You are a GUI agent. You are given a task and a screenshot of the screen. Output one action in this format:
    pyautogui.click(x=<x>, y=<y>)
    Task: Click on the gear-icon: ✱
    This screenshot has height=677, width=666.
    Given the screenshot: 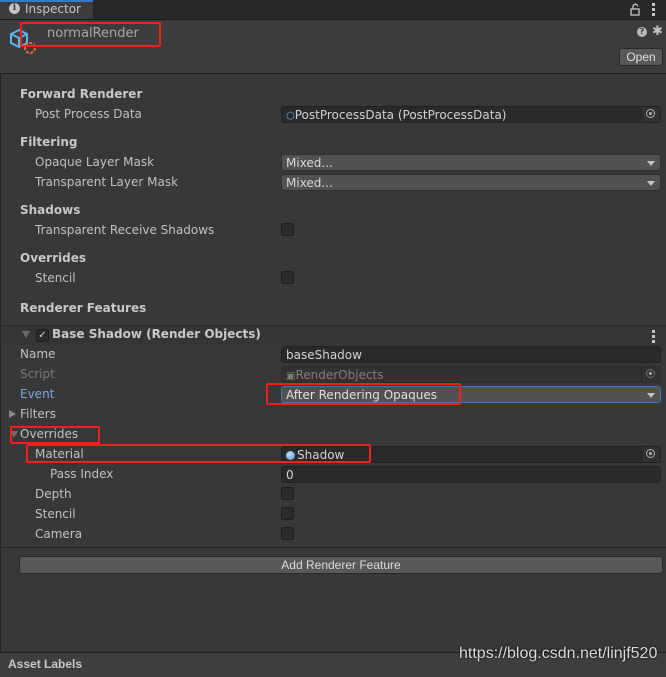 What is the action you would take?
    pyautogui.click(x=657, y=31)
    